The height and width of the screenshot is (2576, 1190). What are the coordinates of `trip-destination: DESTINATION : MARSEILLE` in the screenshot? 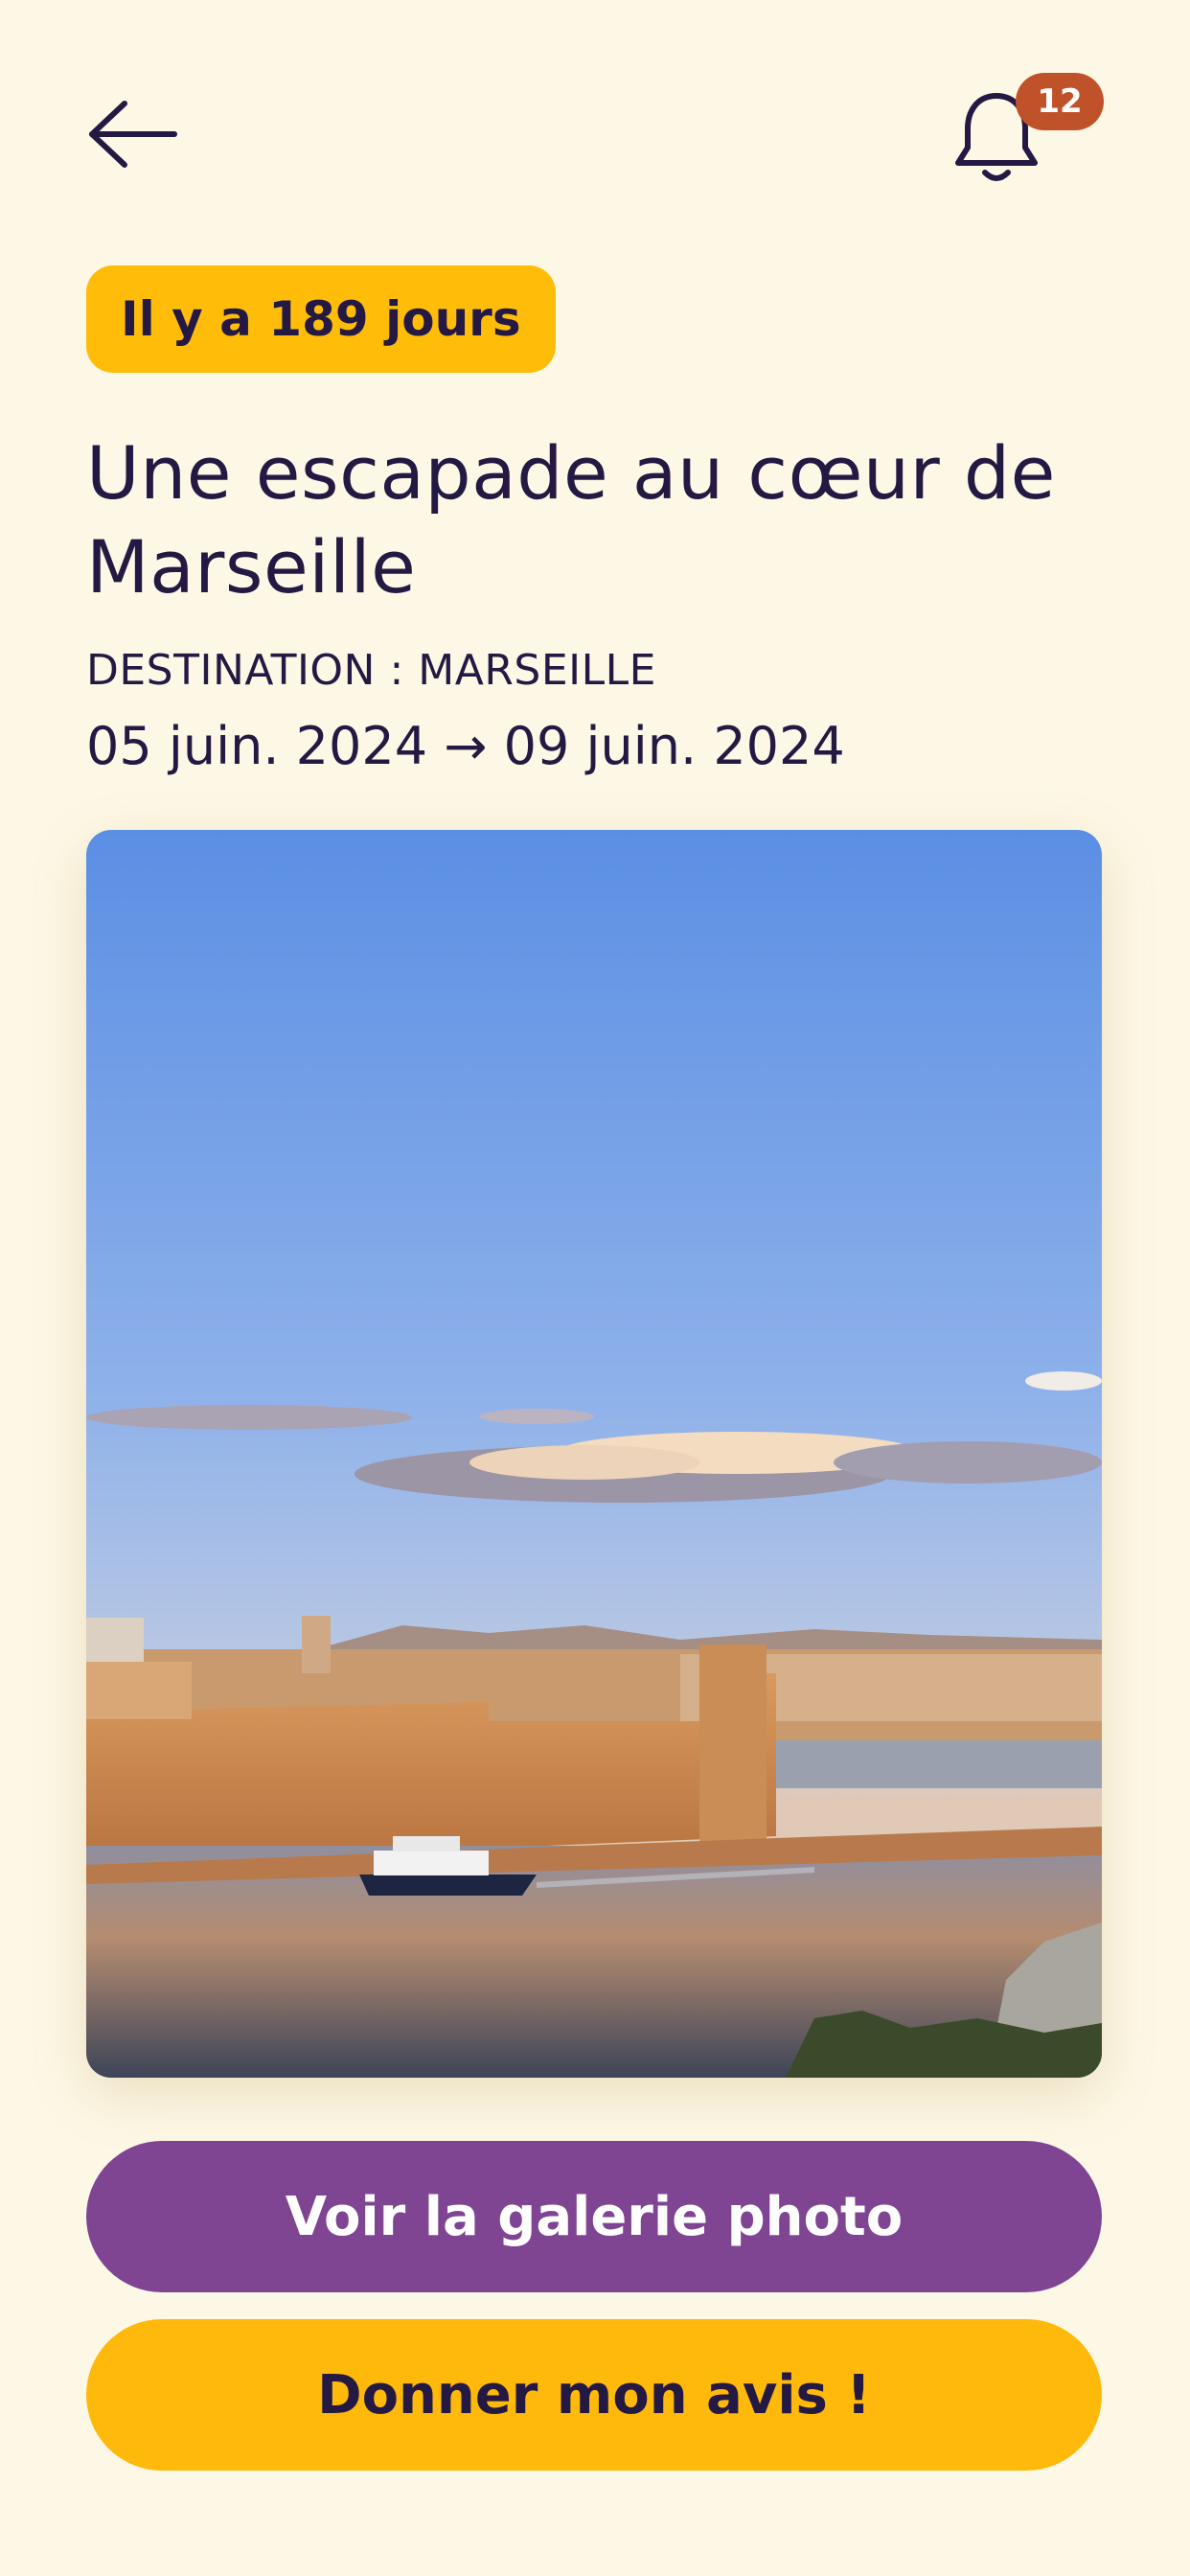 It's located at (371, 670).